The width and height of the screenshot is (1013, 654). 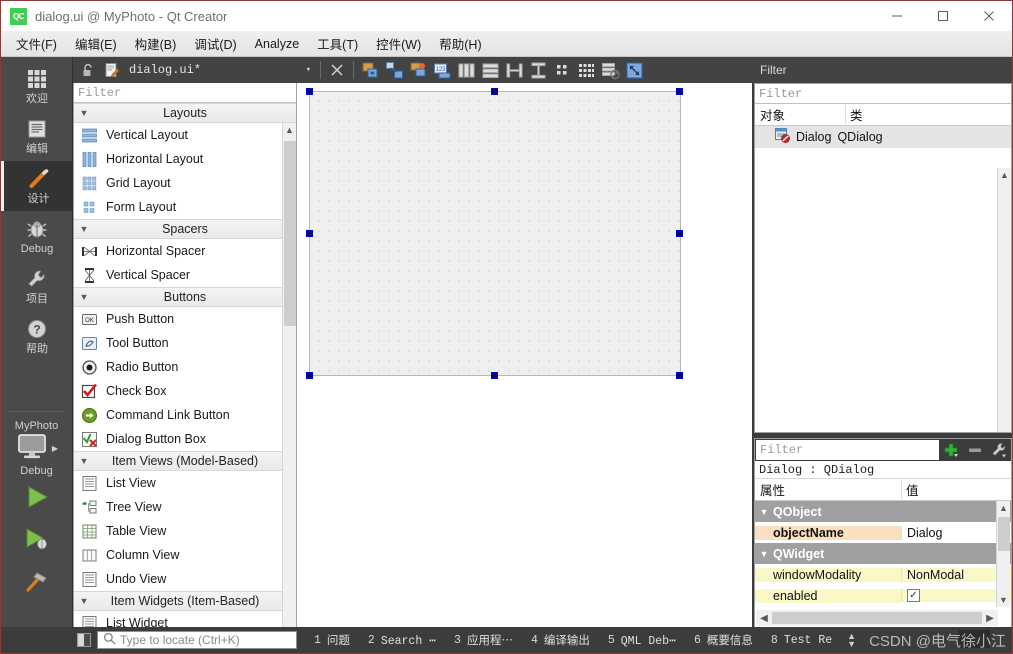 I want to click on output-tab-qml-debug: 5 QML Deb⋯, so click(x=642, y=640).